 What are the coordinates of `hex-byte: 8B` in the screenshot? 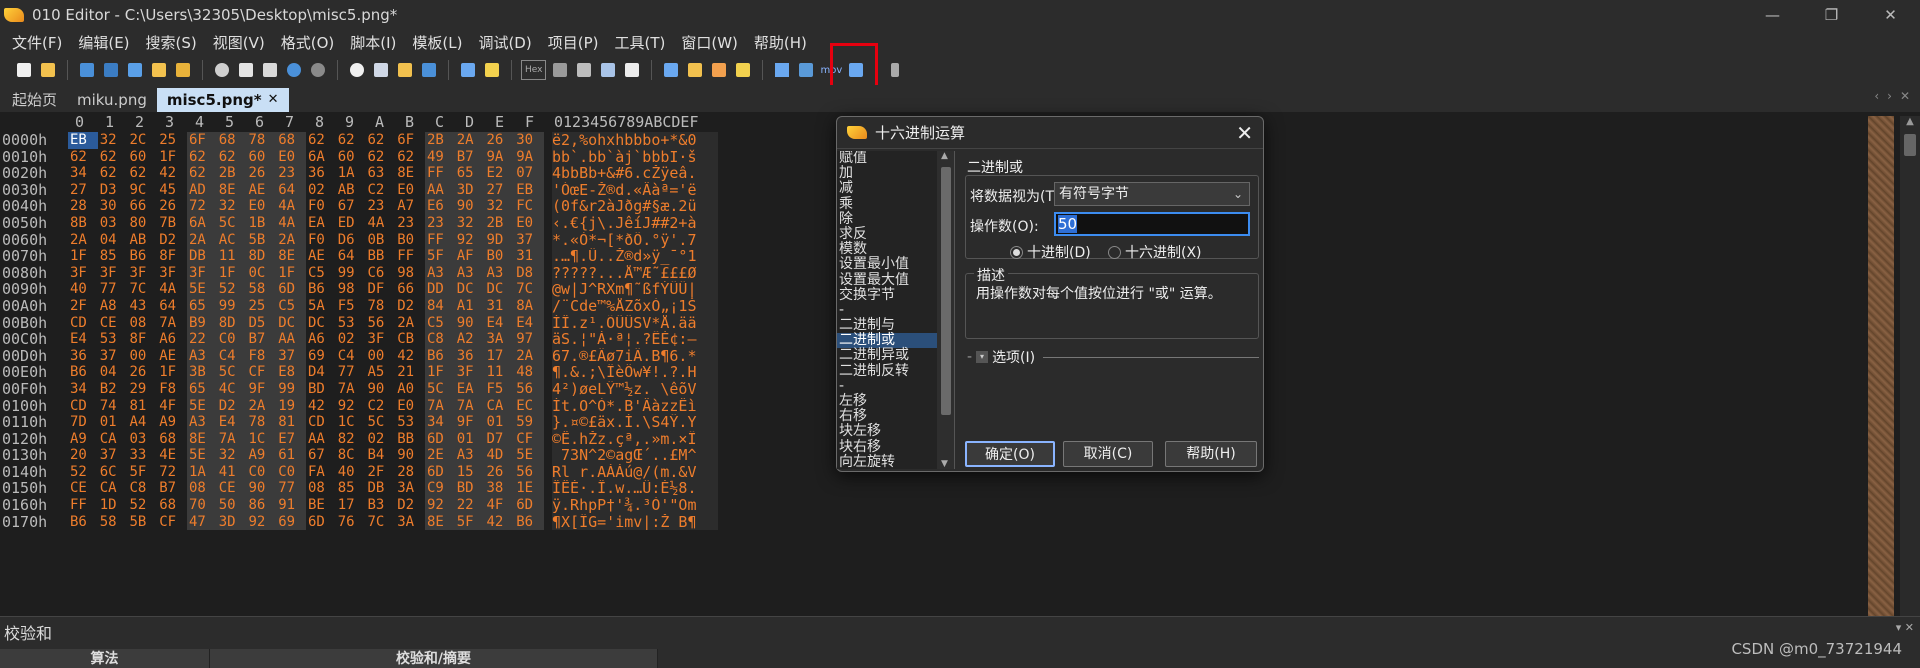 It's located at (83, 223).